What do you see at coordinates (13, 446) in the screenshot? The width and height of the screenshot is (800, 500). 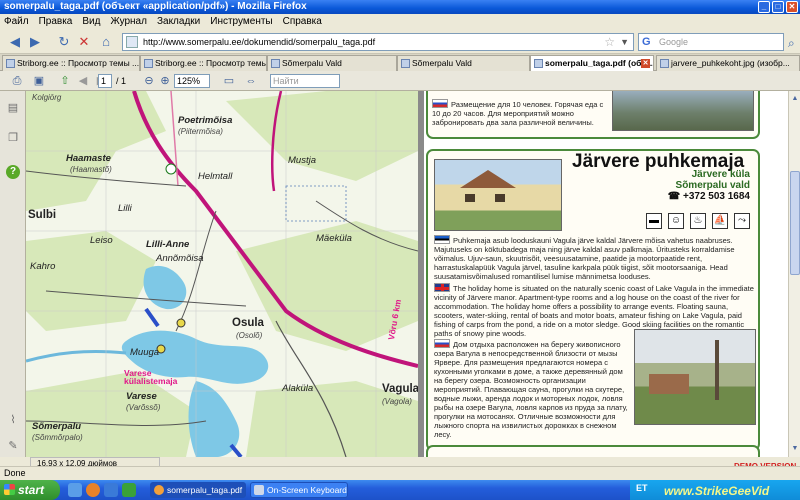 I see `comments-icon: ✎` at bounding box center [13, 446].